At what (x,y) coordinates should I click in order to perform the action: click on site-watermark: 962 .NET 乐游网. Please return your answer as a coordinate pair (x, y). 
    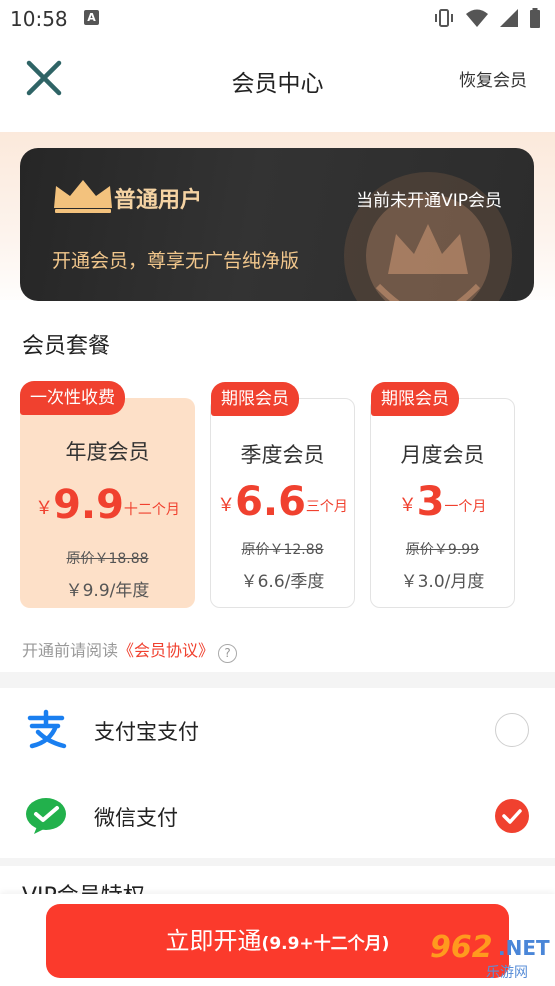
    Looking at the image, I should click on (482, 956).